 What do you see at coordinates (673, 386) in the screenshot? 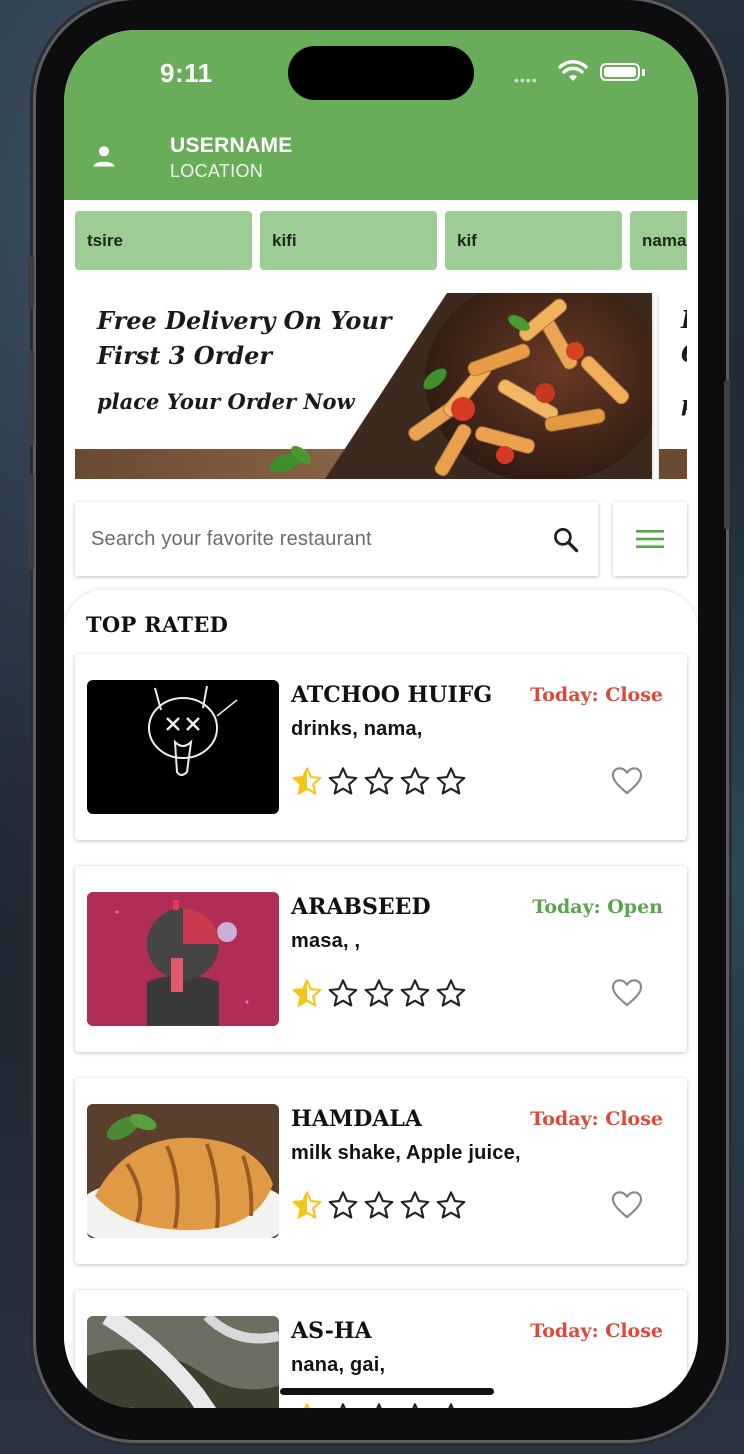
I see `promo-banner-next: F O p` at bounding box center [673, 386].